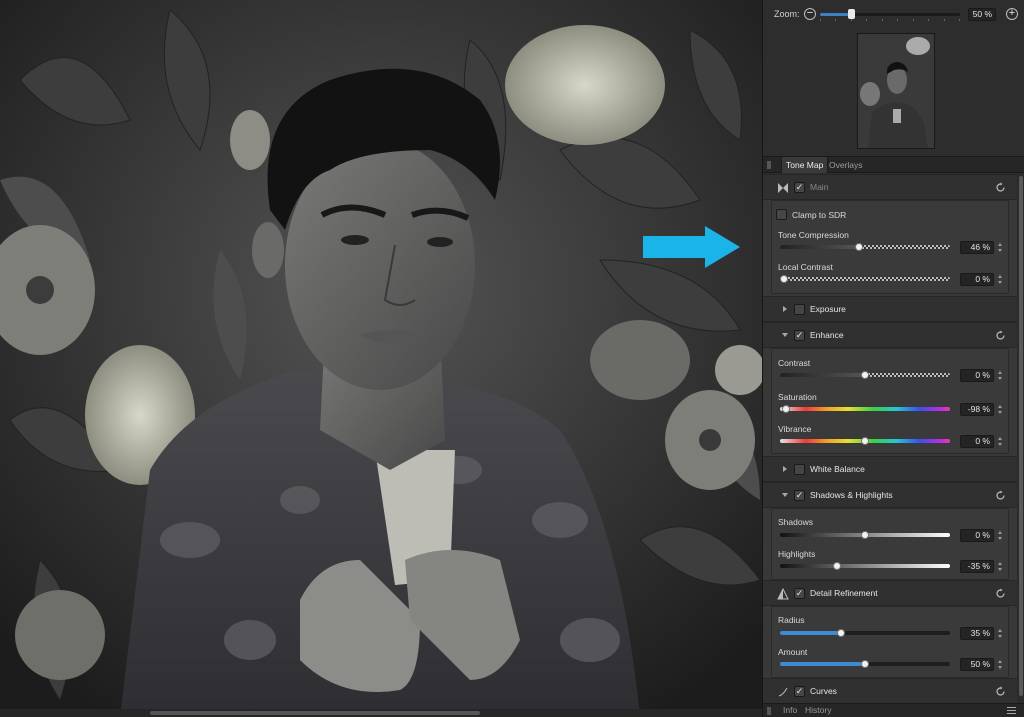 The width and height of the screenshot is (1024, 717). I want to click on curves-checkbox: ✓, so click(799, 691).